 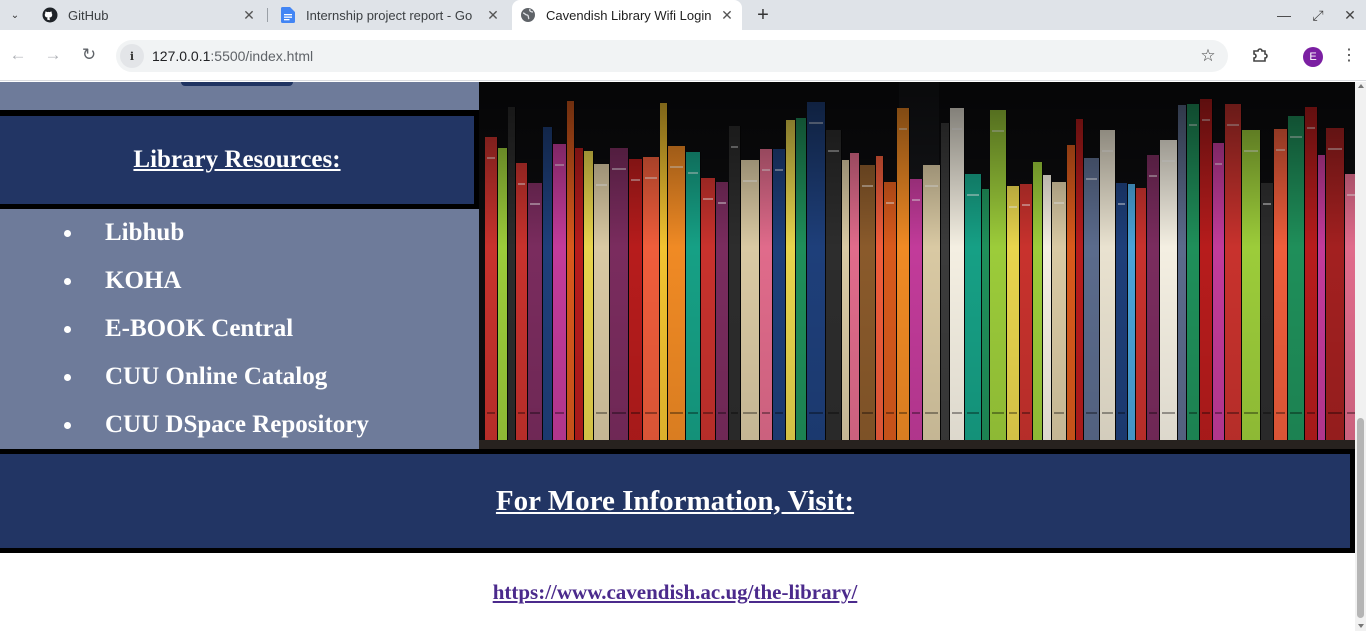 What do you see at coordinates (237, 424) in the screenshot?
I see `resource-label: CUU DSpace Repository` at bounding box center [237, 424].